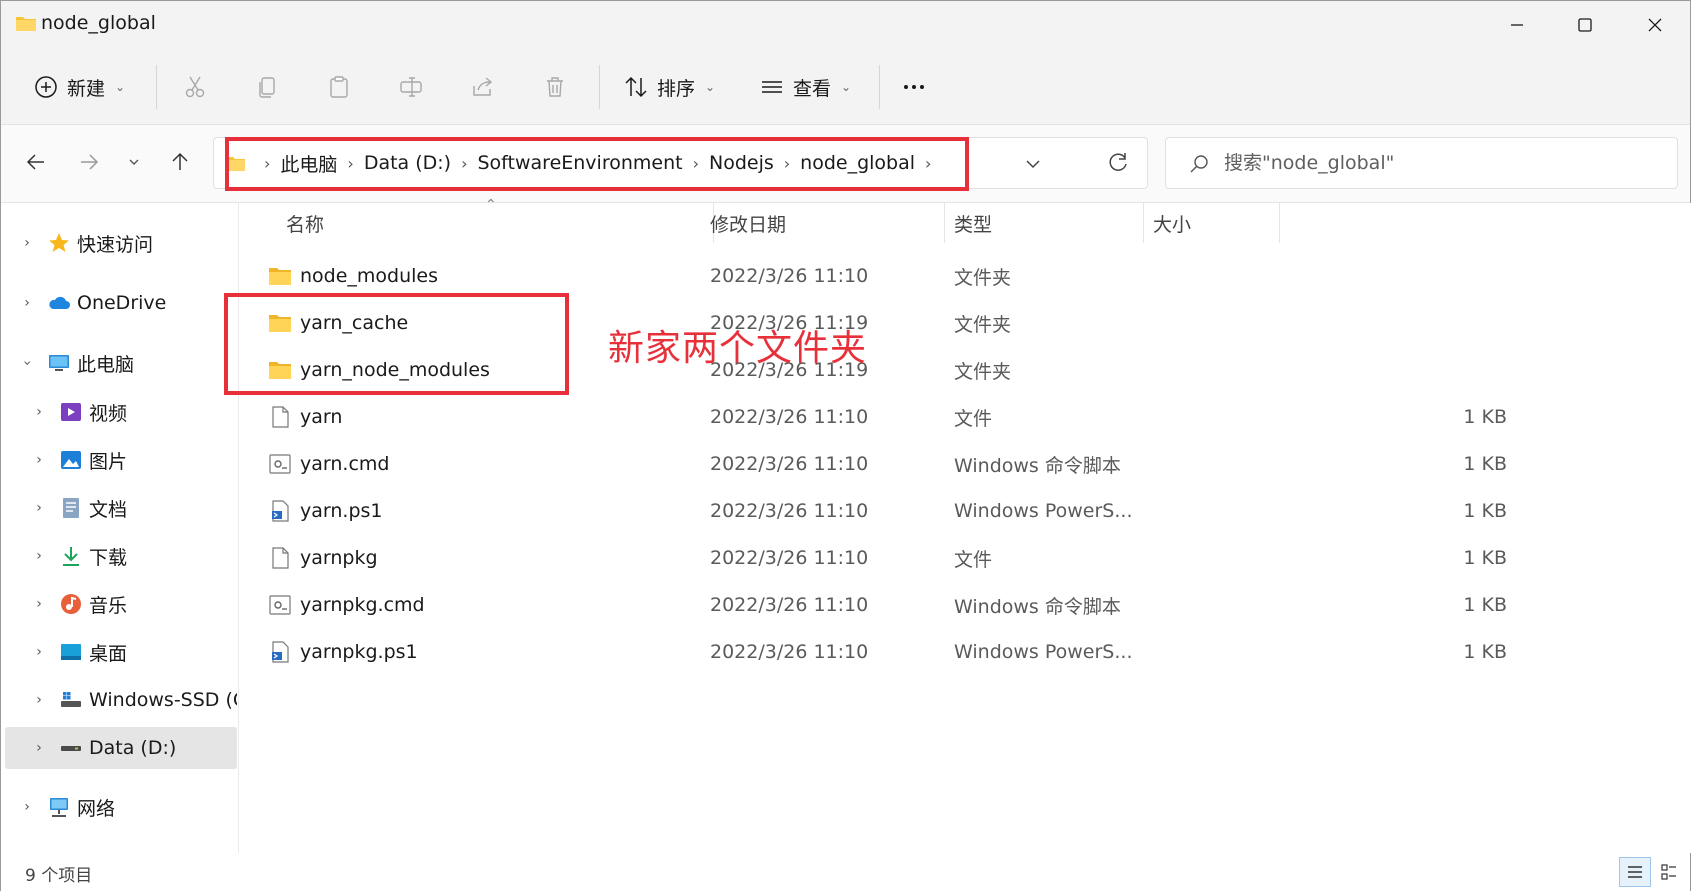  I want to click on details-view-icon, so click(1635, 872).